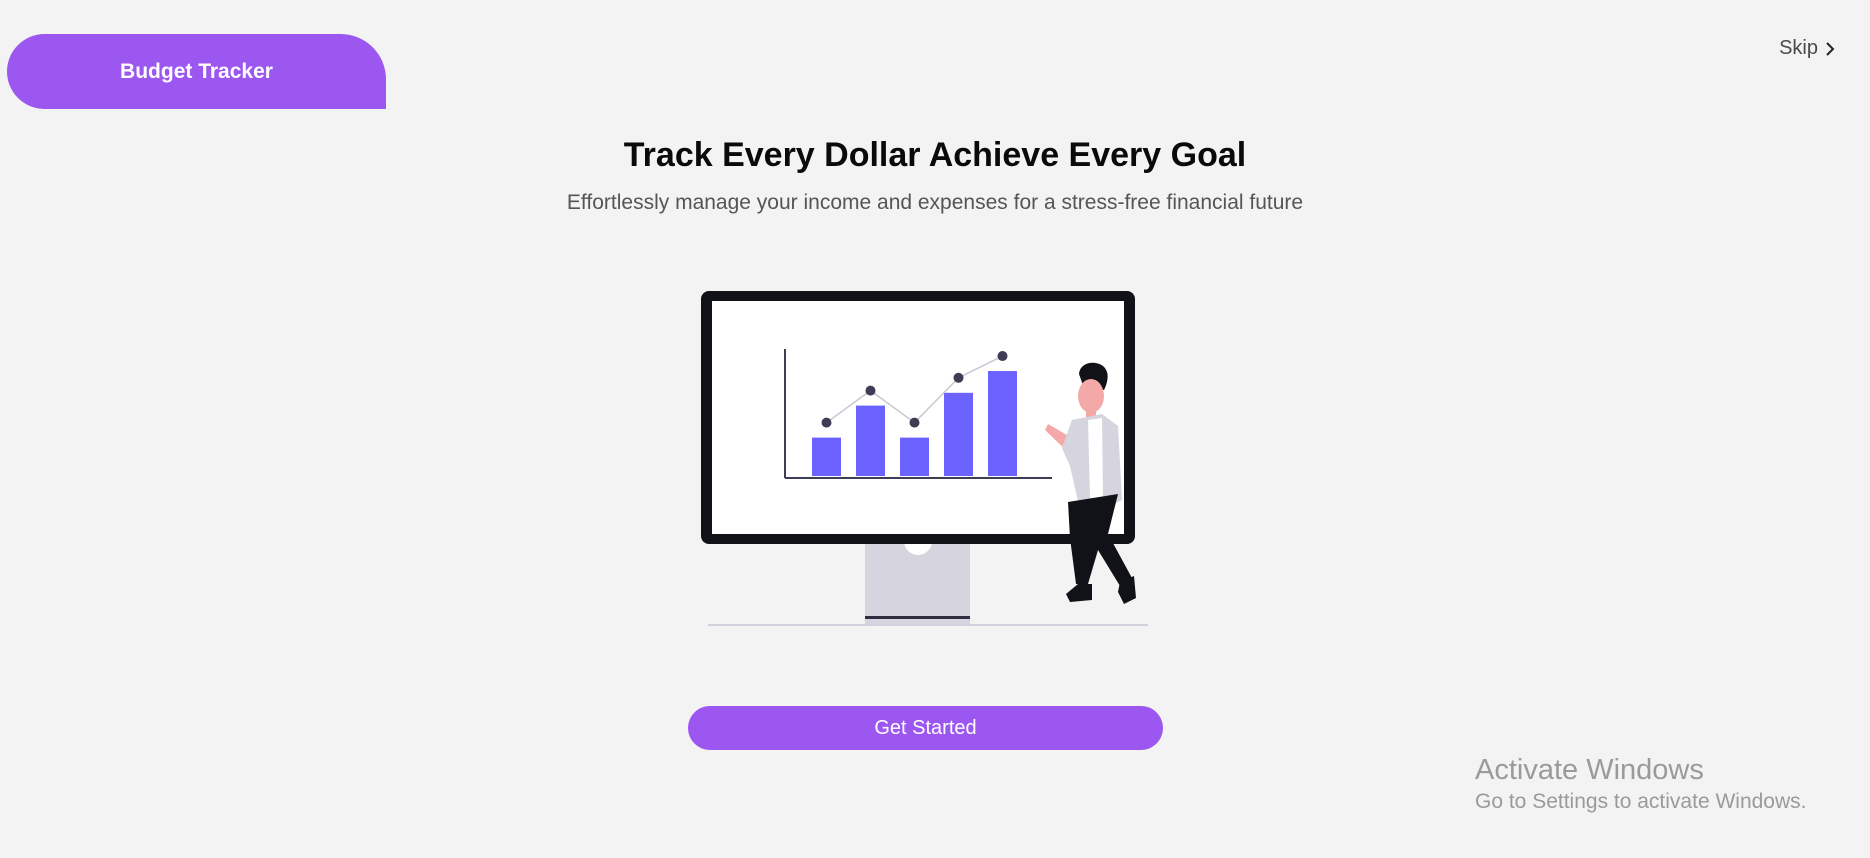 This screenshot has height=858, width=1870. I want to click on presentation-chart-illustration, so click(924, 458).